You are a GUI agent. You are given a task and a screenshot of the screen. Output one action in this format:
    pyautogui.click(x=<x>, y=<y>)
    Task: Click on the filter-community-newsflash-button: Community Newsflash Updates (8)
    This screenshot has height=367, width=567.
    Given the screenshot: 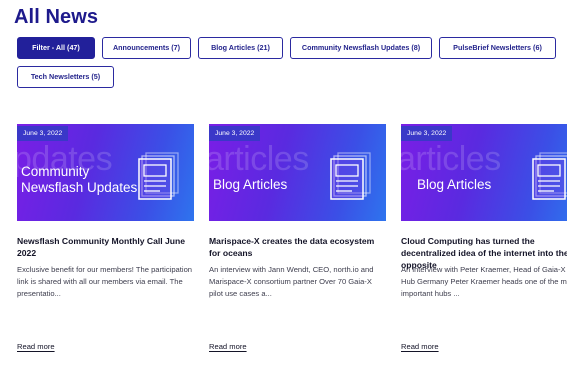 What is the action you would take?
    pyautogui.click(x=361, y=48)
    